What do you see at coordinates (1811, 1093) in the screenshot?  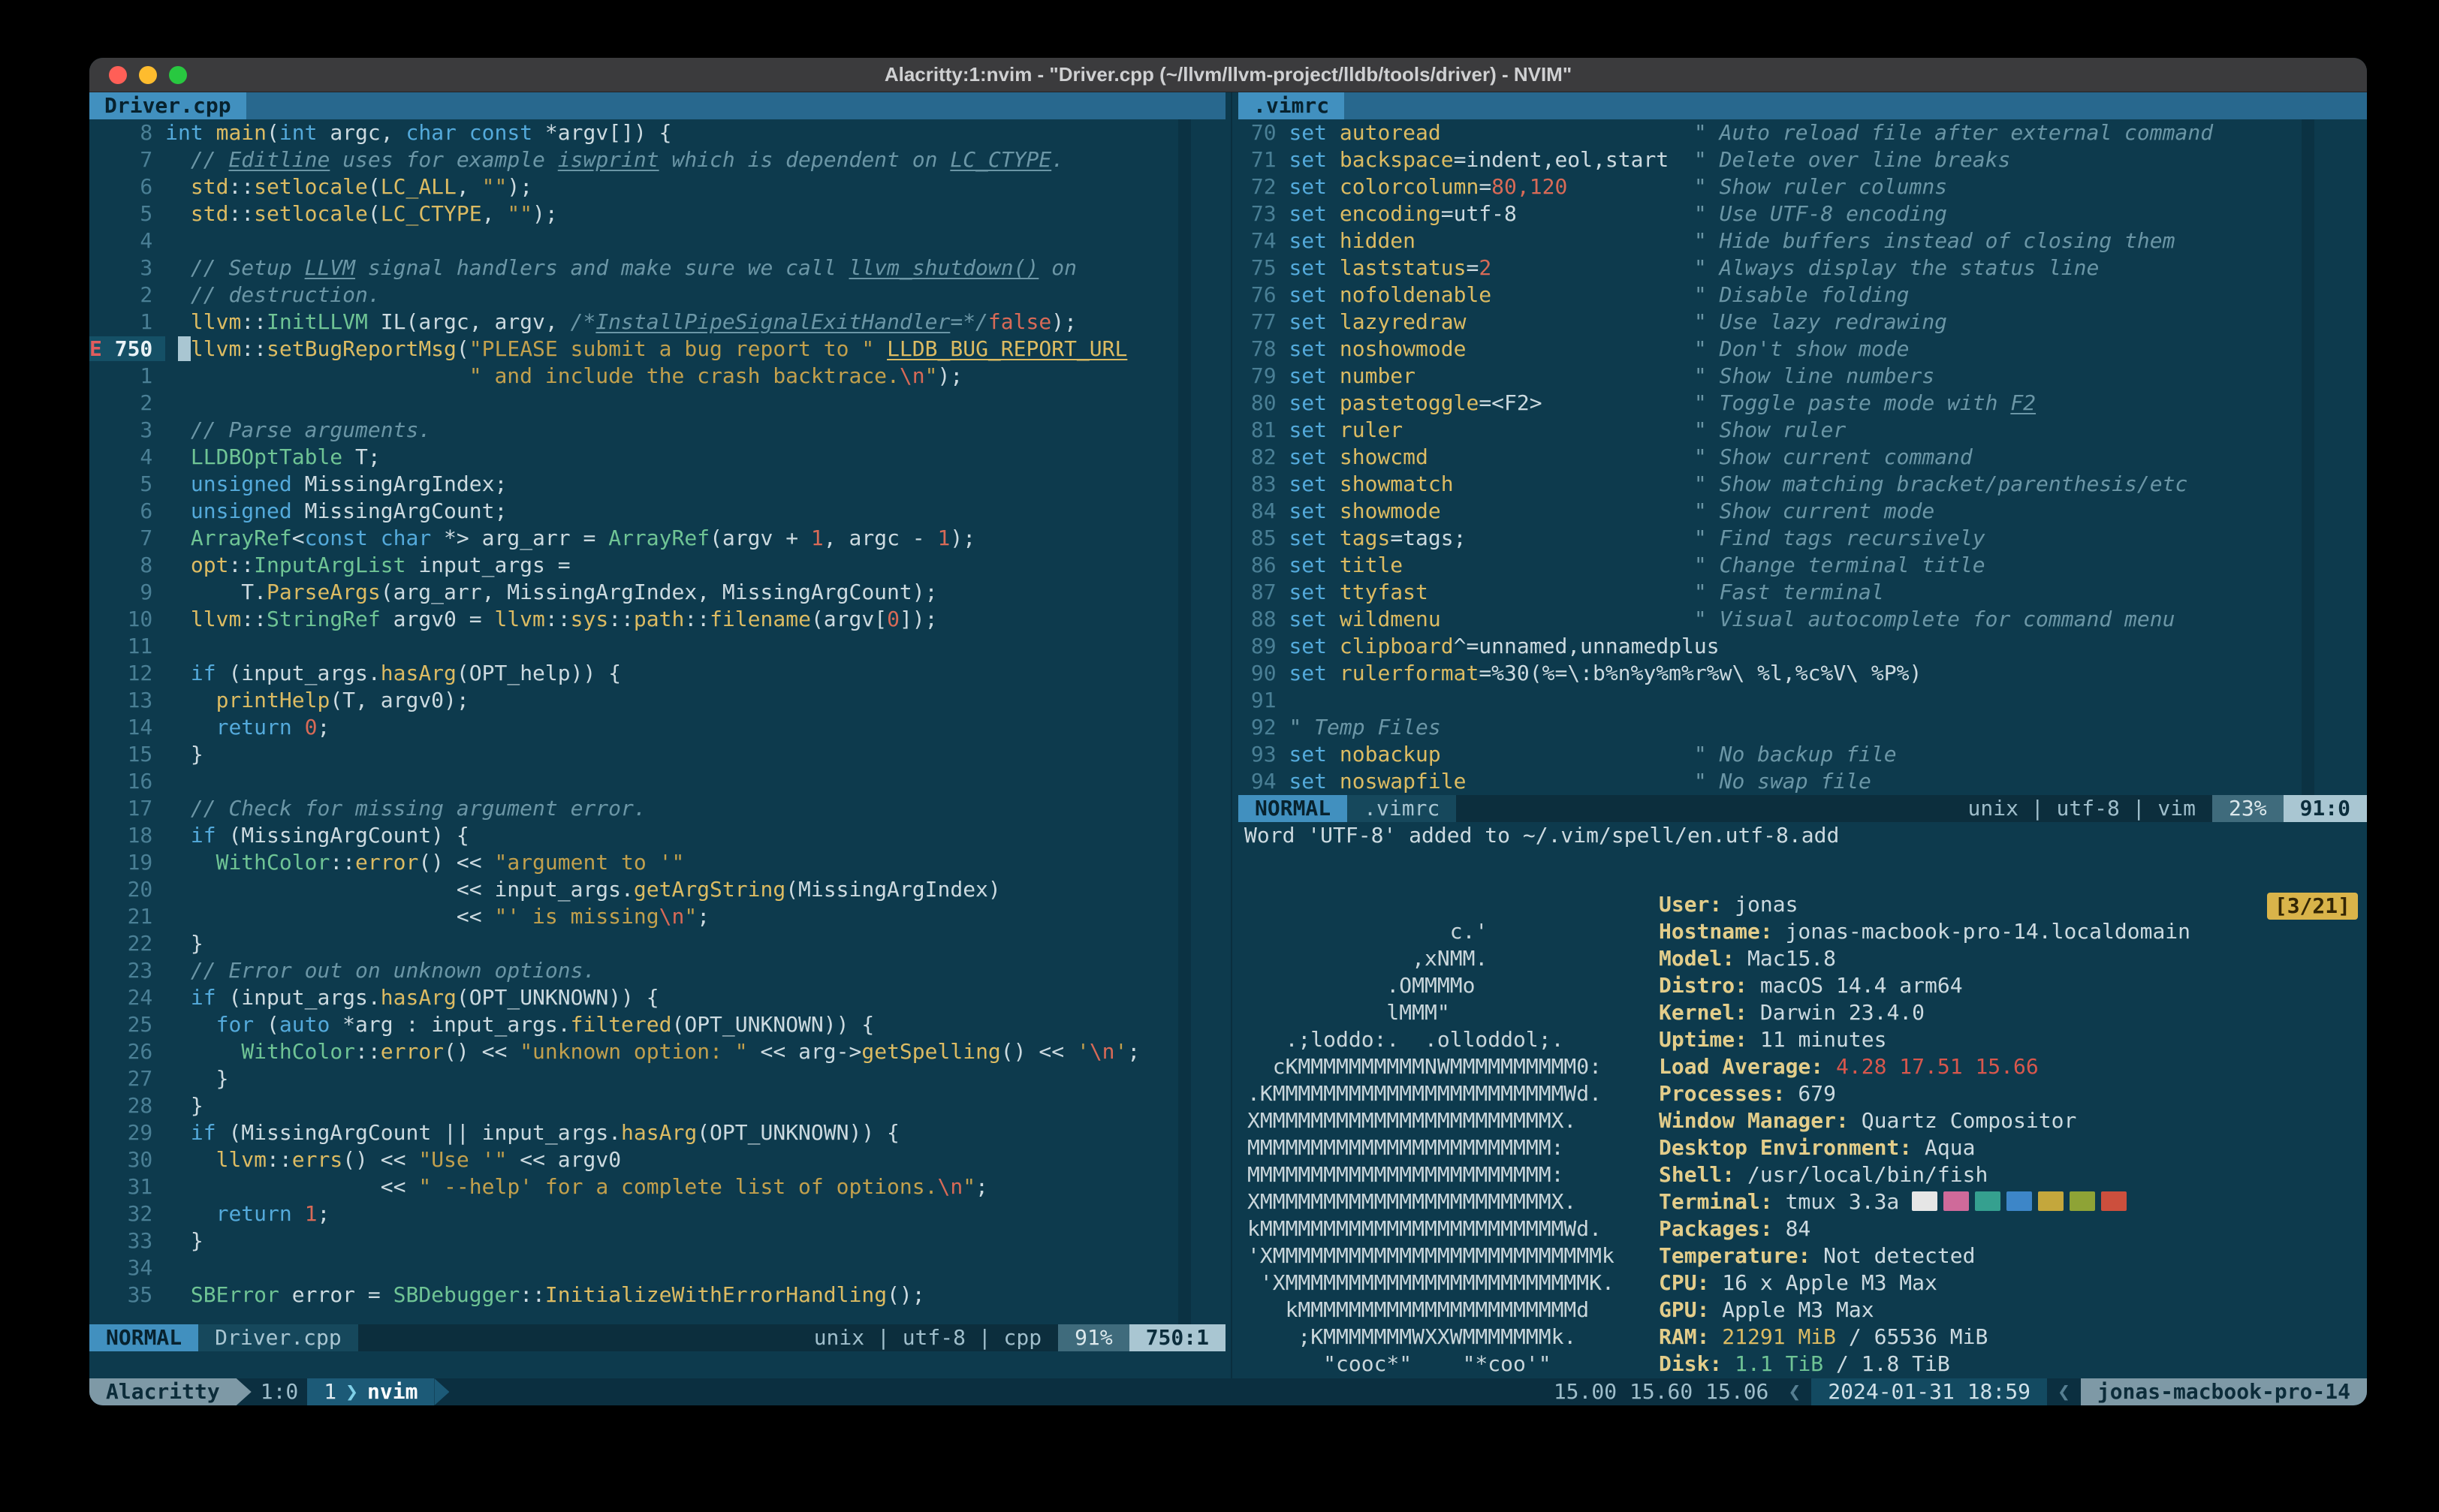 I see `token: 679` at bounding box center [1811, 1093].